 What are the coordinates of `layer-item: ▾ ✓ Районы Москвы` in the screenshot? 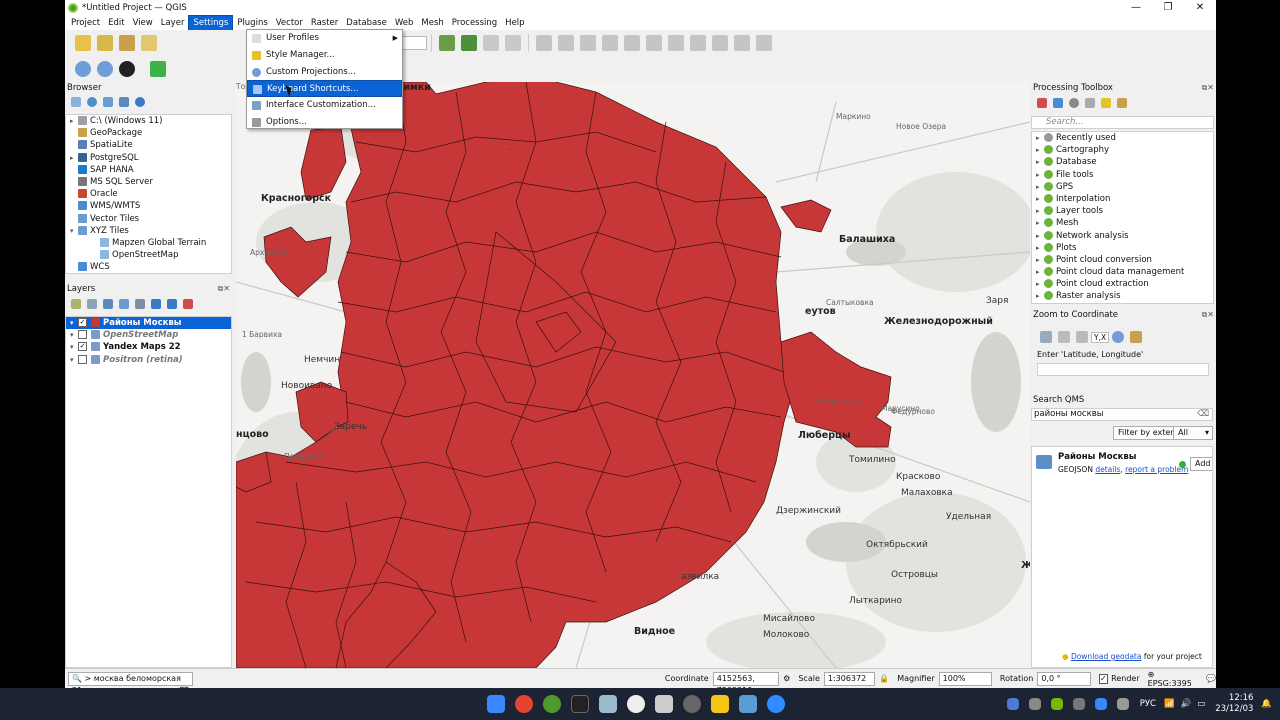 It's located at (148, 323).